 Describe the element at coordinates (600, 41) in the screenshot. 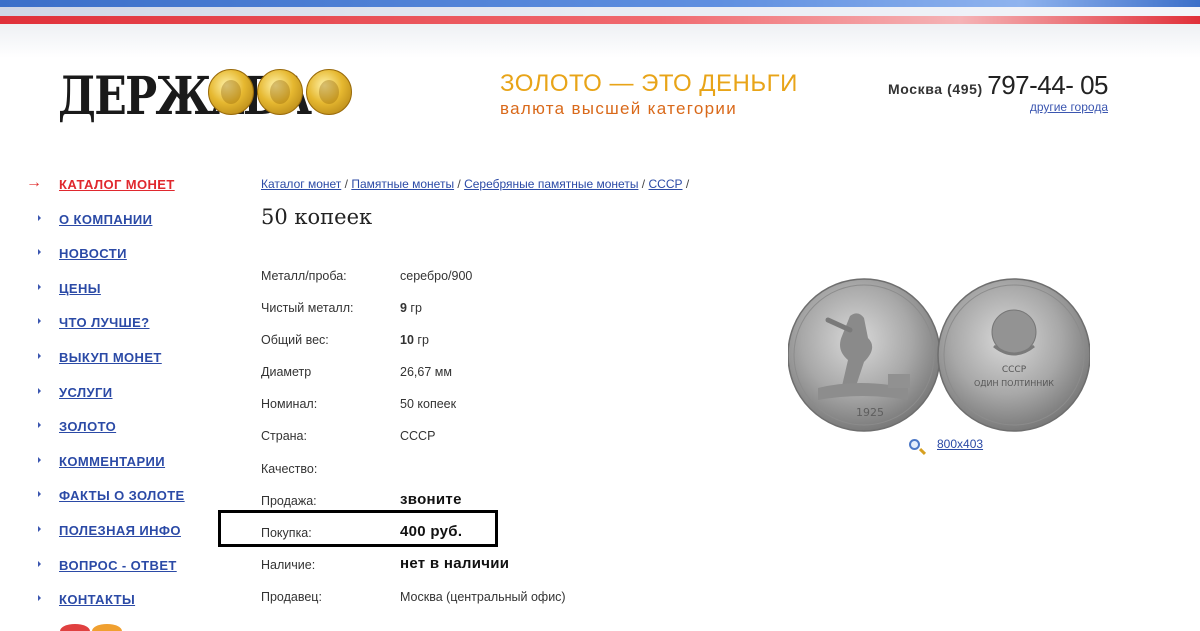

I see `header-fade` at that location.